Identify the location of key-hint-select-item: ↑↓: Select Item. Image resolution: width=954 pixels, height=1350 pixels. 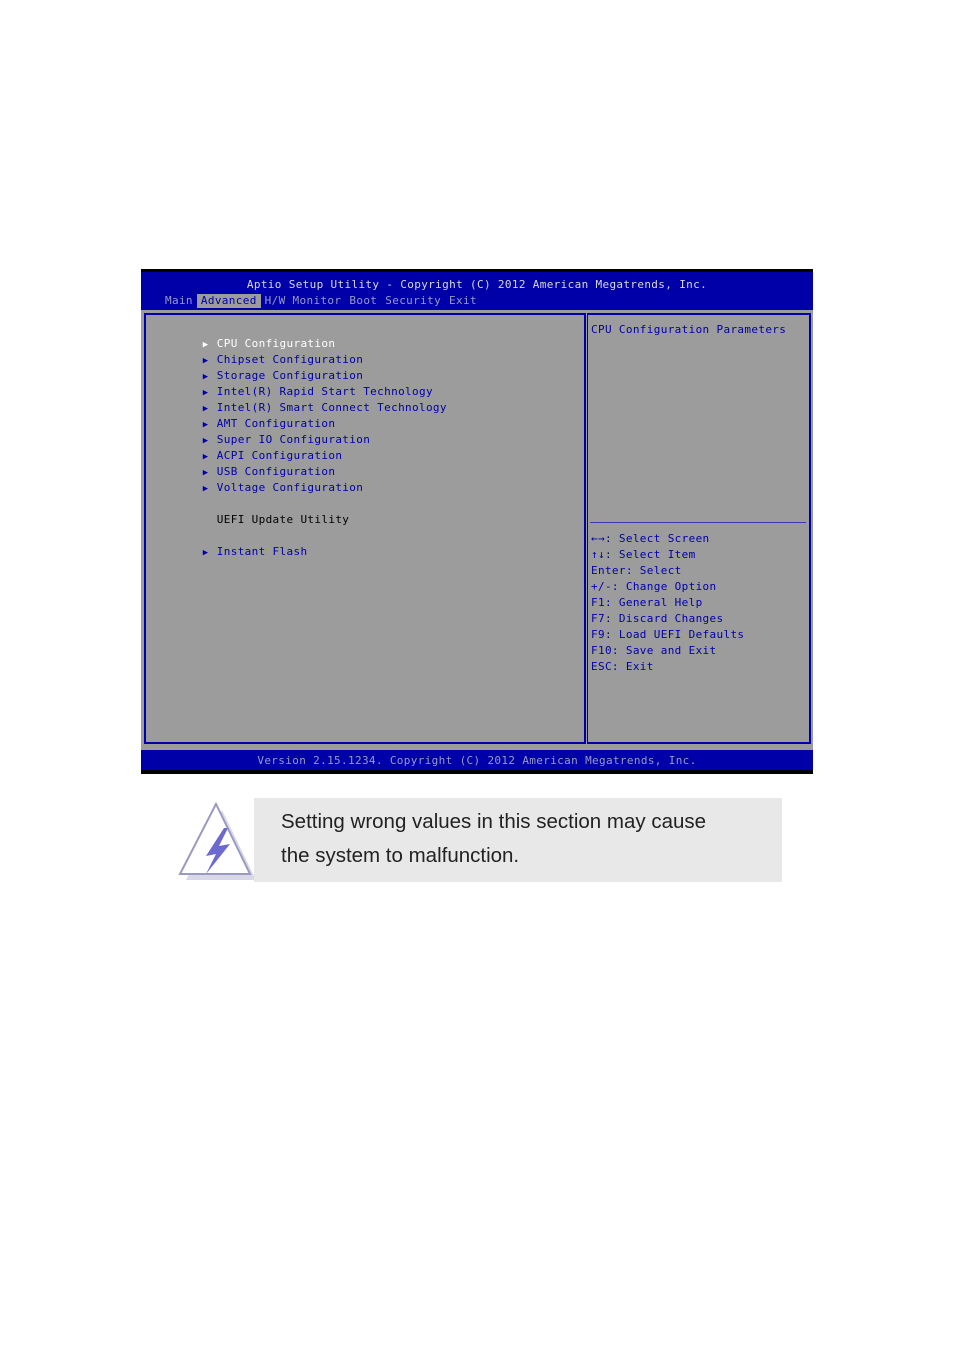
(643, 554).